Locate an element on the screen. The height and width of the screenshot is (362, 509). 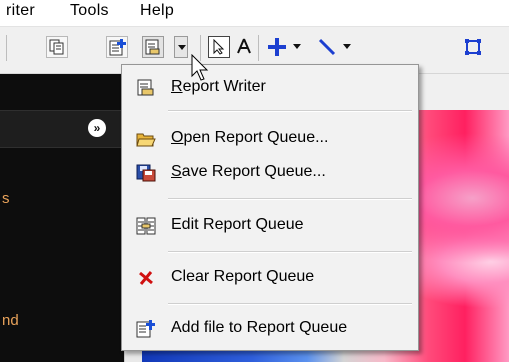
edit-queue-icon is located at coordinates (146, 226).